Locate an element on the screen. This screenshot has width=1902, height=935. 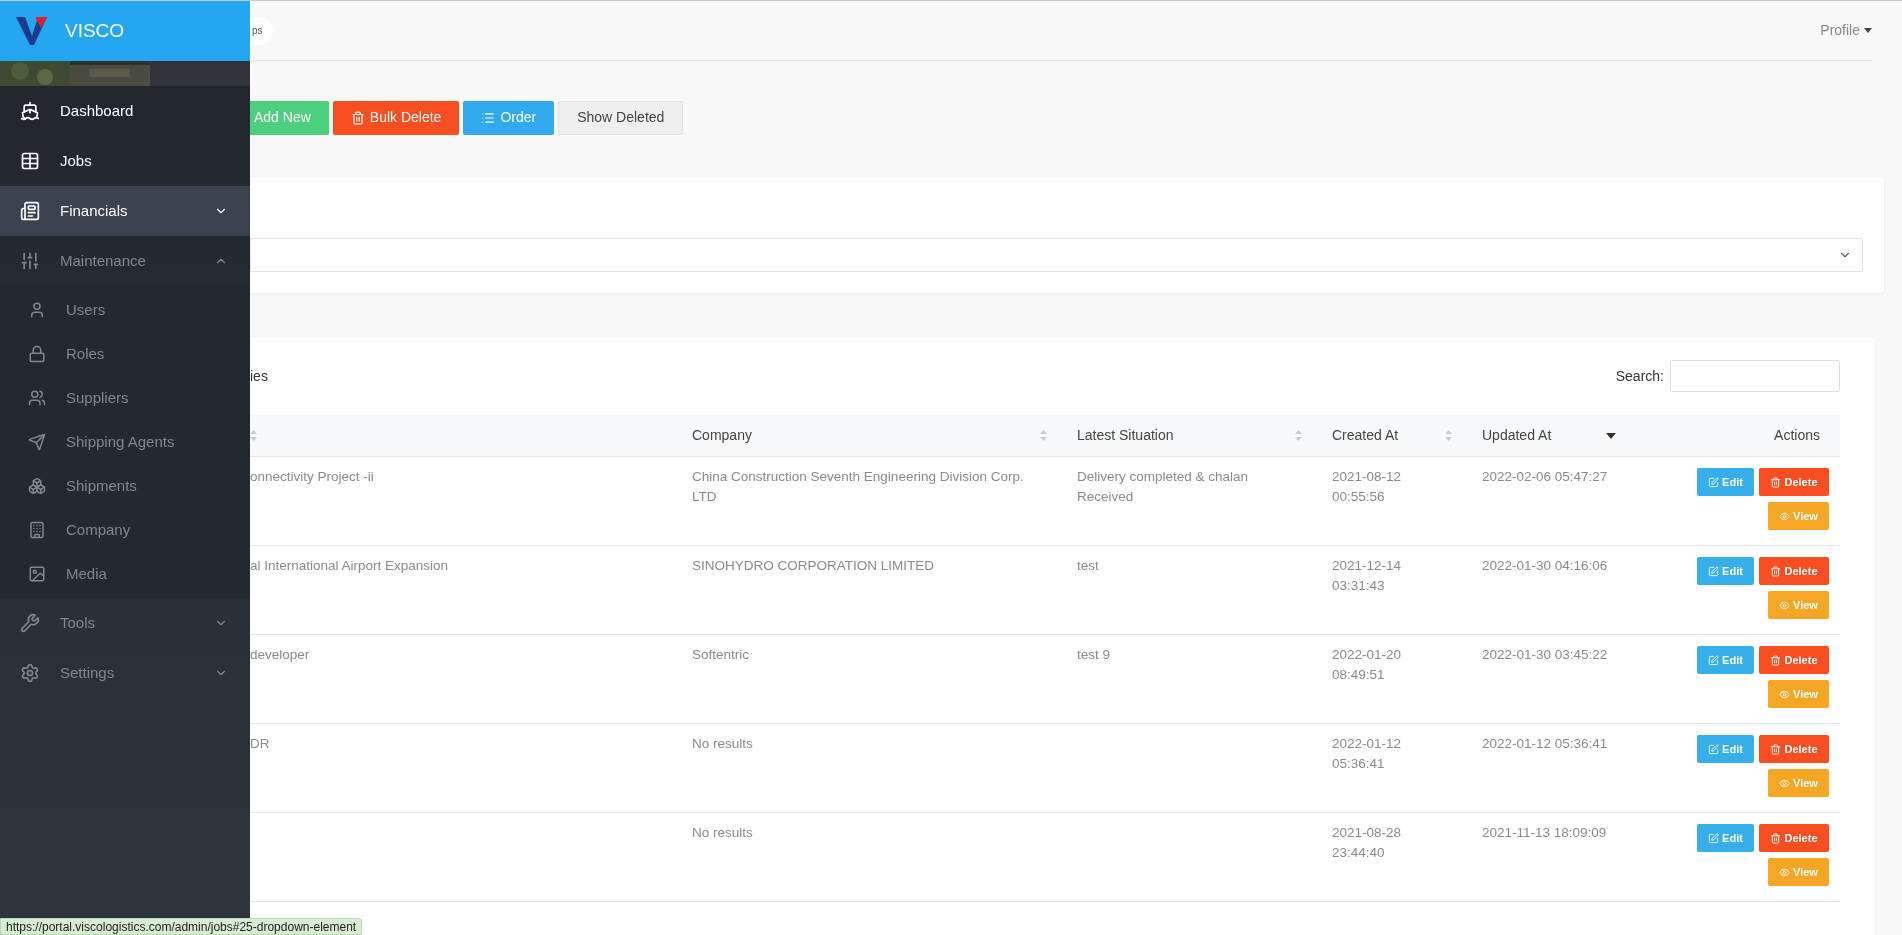
show-deleted-button: Show Deleted is located at coordinates (621, 117).